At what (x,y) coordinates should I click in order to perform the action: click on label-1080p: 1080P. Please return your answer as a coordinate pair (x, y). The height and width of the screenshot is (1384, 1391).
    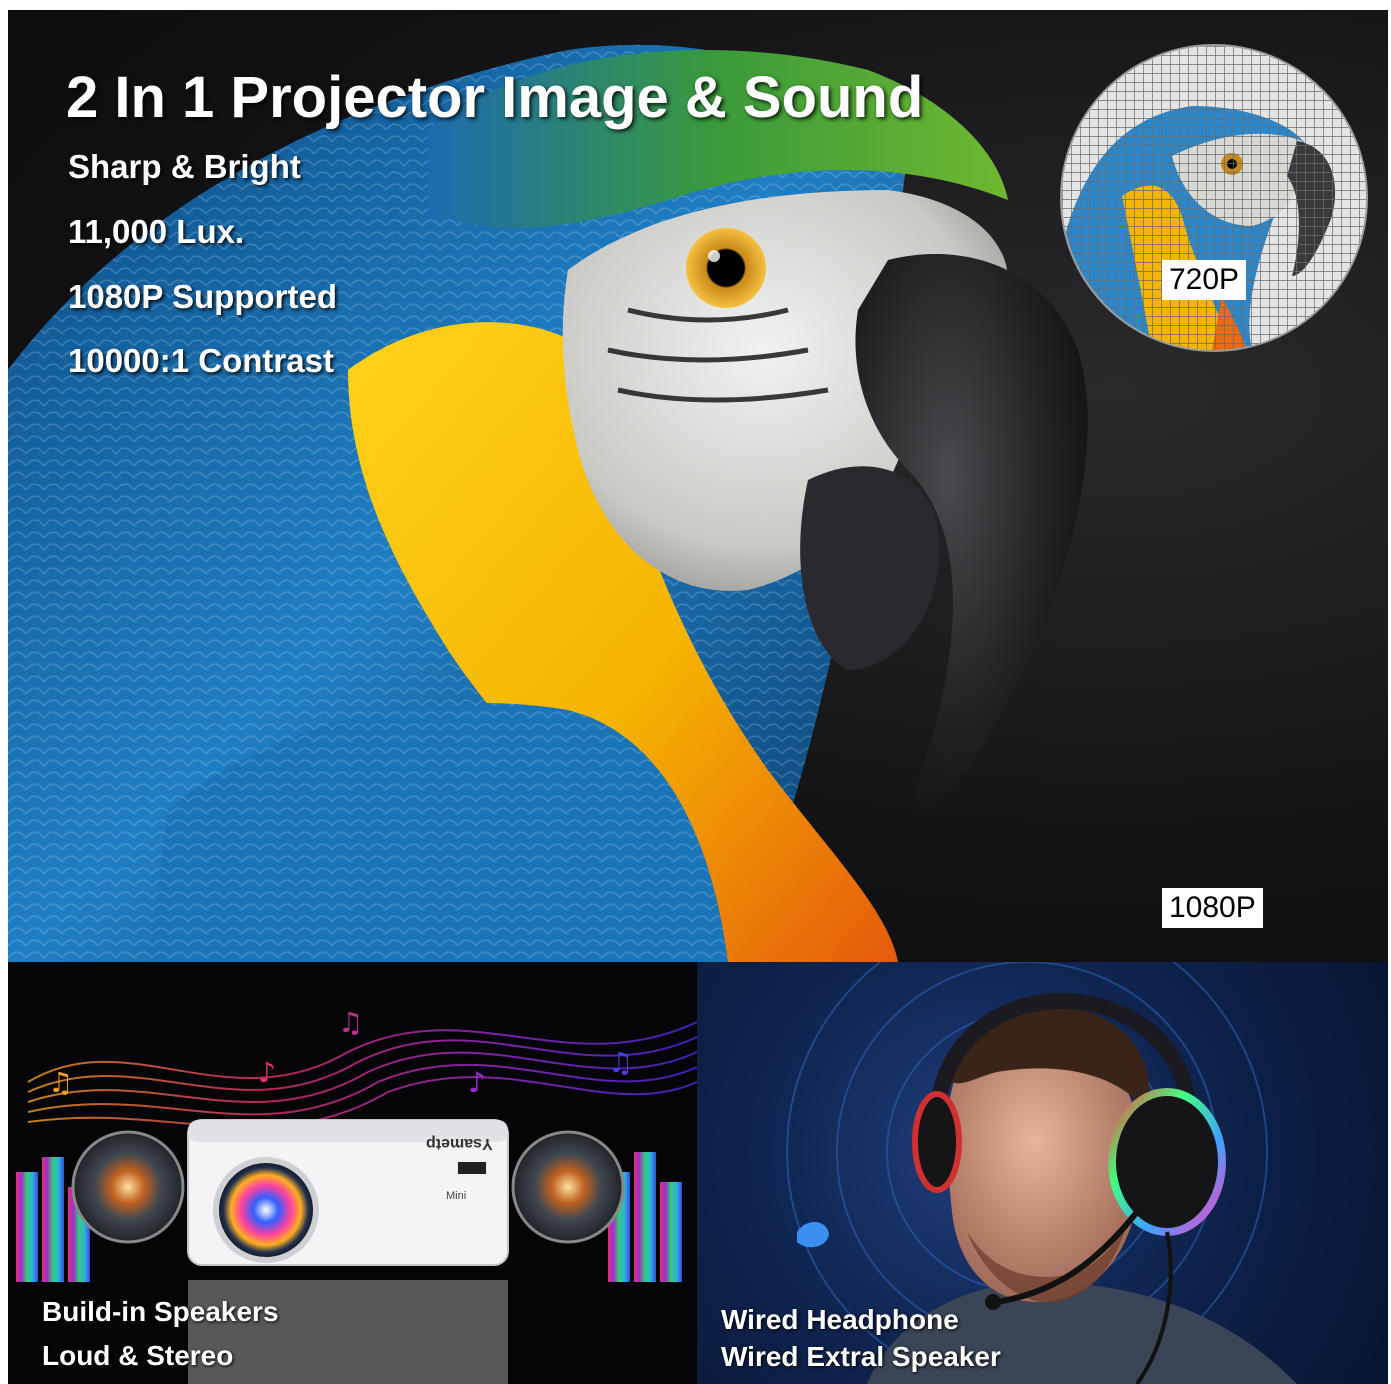
    Looking at the image, I should click on (1212, 908).